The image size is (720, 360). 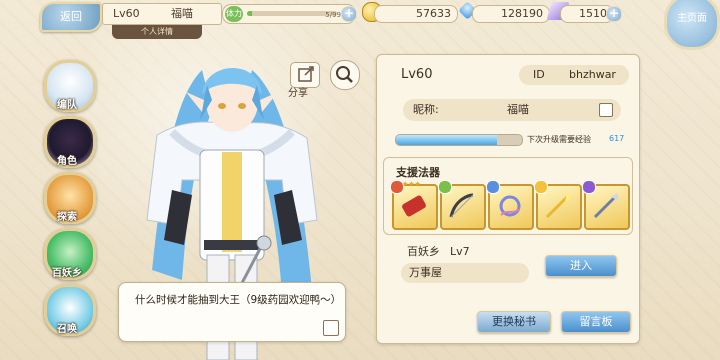 What do you see at coordinates (592, 74) in the screenshot?
I see `id-value: bhzhwar` at bounding box center [592, 74].